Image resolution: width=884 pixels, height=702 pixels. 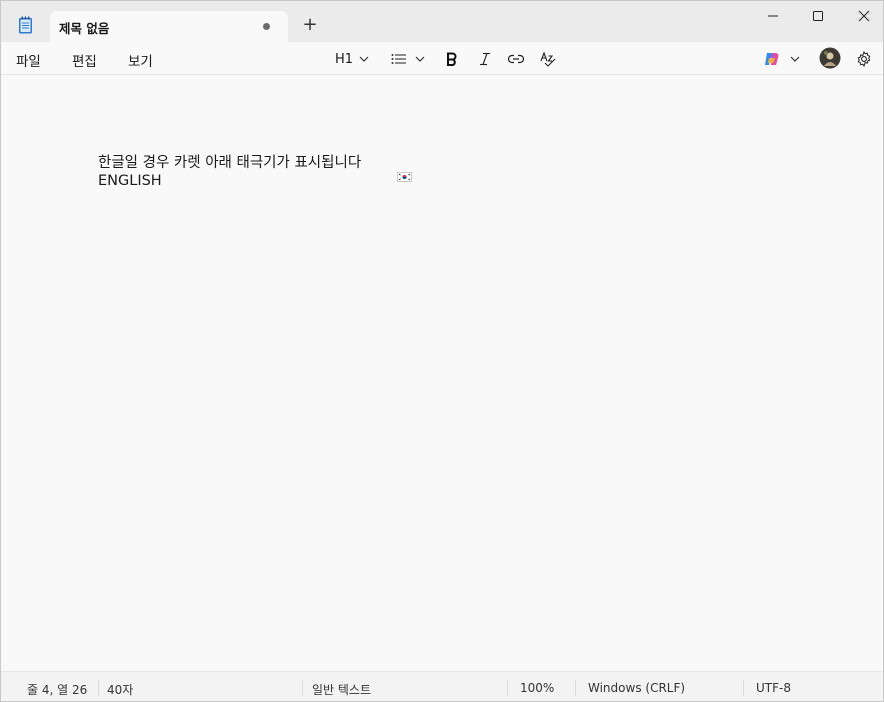 What do you see at coordinates (485, 59) in the screenshot?
I see `italic-icon` at bounding box center [485, 59].